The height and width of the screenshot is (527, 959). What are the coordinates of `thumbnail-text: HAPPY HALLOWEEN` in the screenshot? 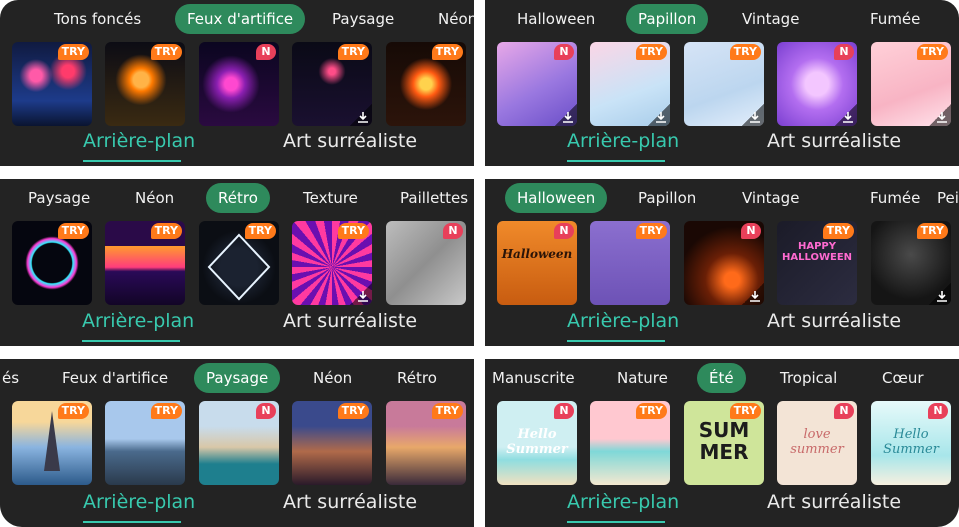 It's located at (817, 252).